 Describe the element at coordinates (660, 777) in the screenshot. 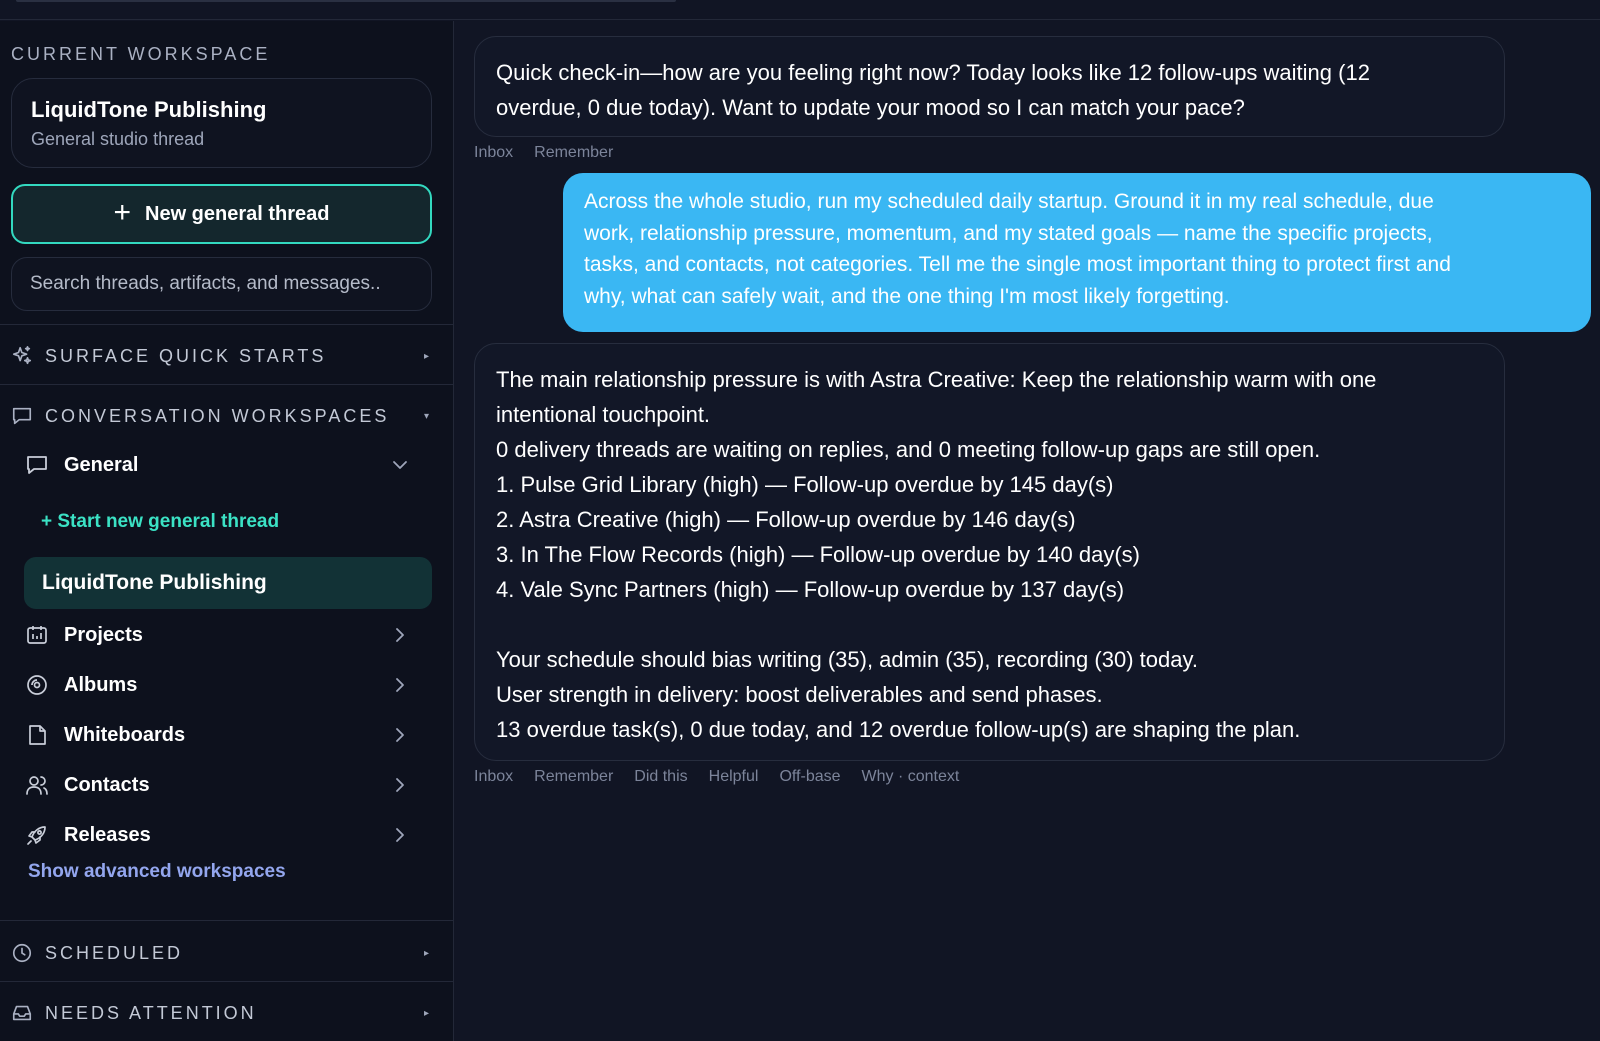

I see `did-this-action: Did this` at that location.